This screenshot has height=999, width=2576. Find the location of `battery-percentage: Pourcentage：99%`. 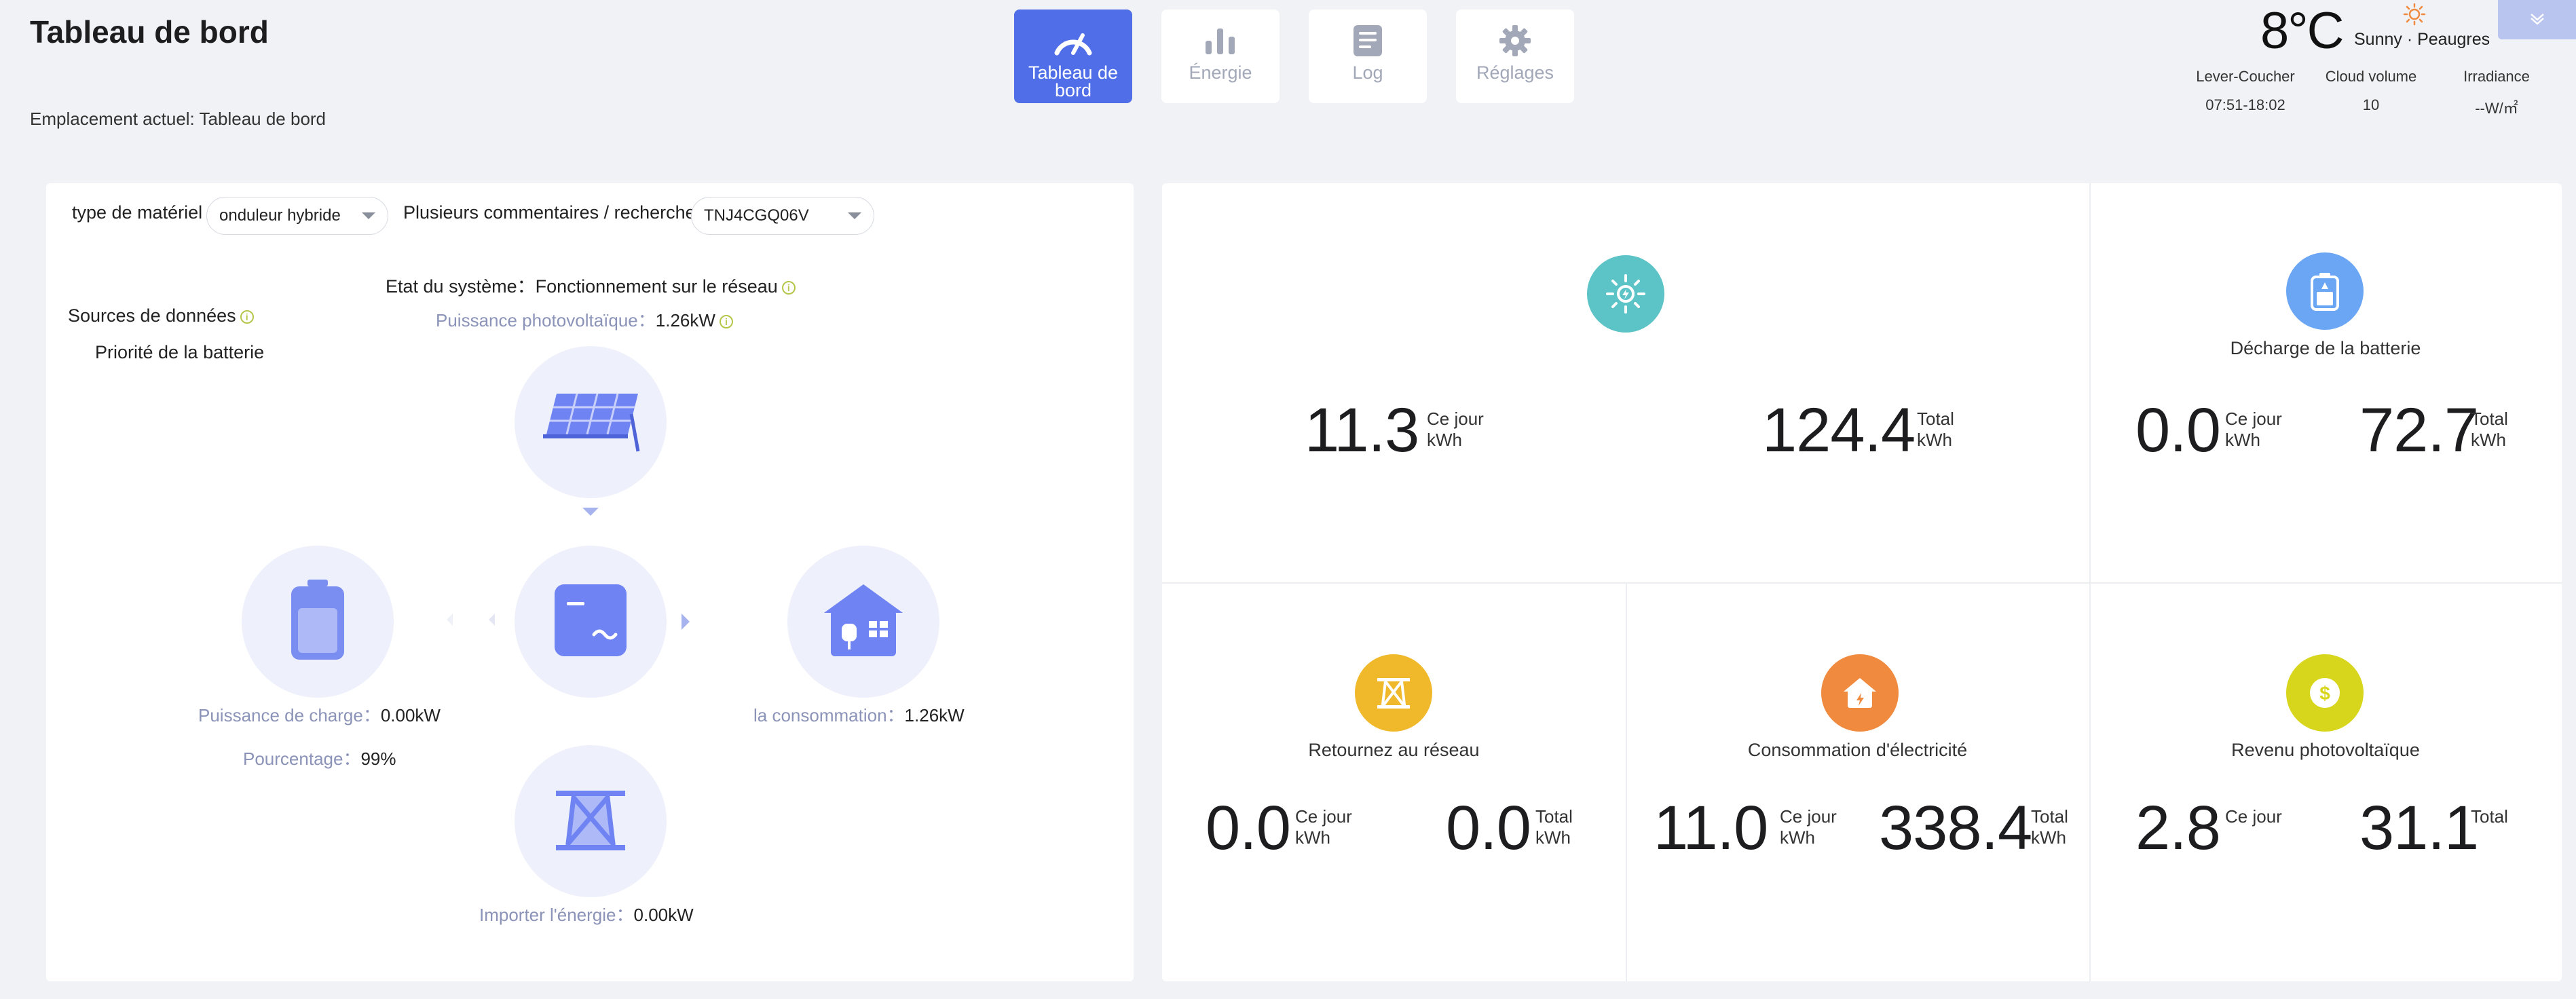

battery-percentage: Pourcentage：99% is located at coordinates (320, 757).